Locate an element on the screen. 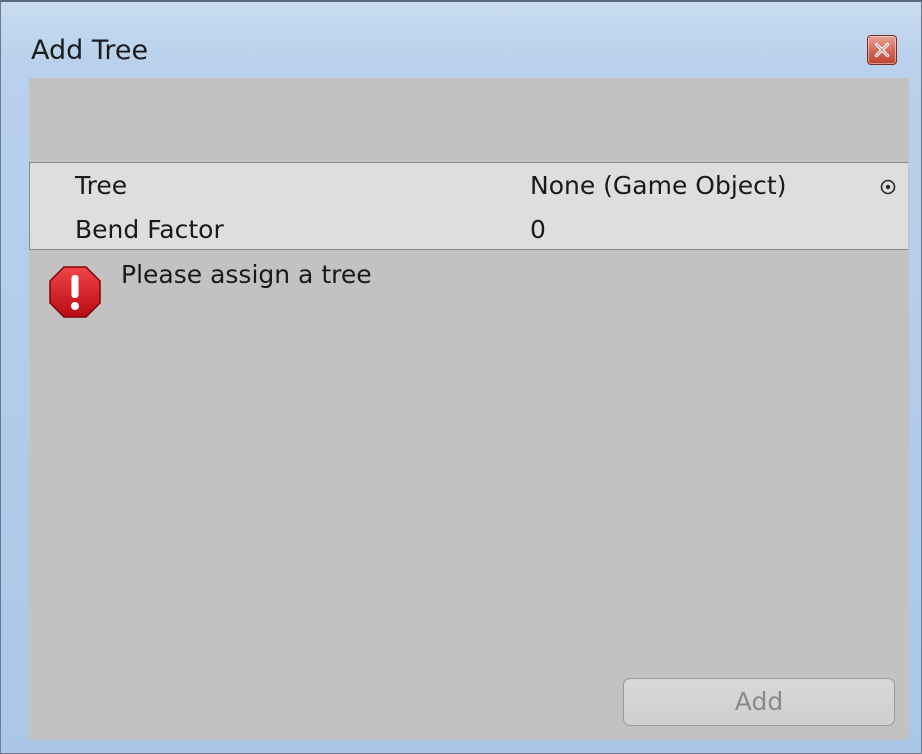 The width and height of the screenshot is (922, 754). object-picker-icon is located at coordinates (888, 187).